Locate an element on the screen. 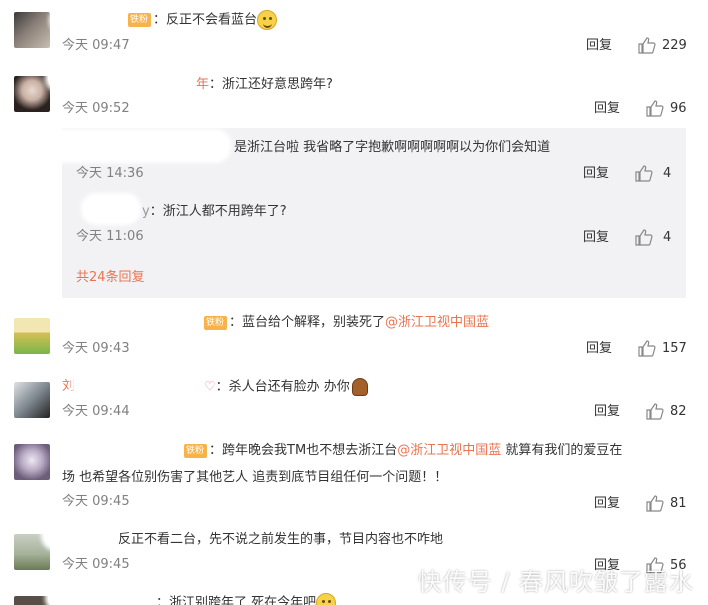 The height and width of the screenshot is (605, 708). sub-reply-time: 今天 11:06 is located at coordinates (110, 236).